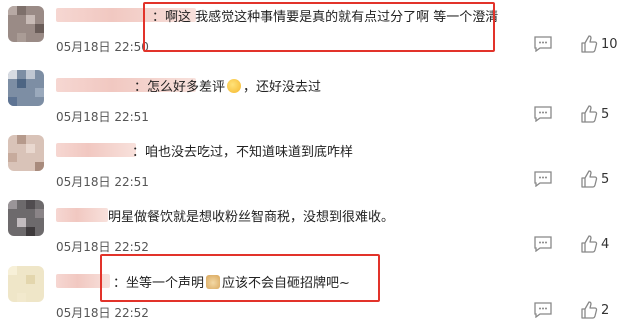  I want to click on comment-text: ：怎么好多差评 ，还好没去过, so click(228, 87).